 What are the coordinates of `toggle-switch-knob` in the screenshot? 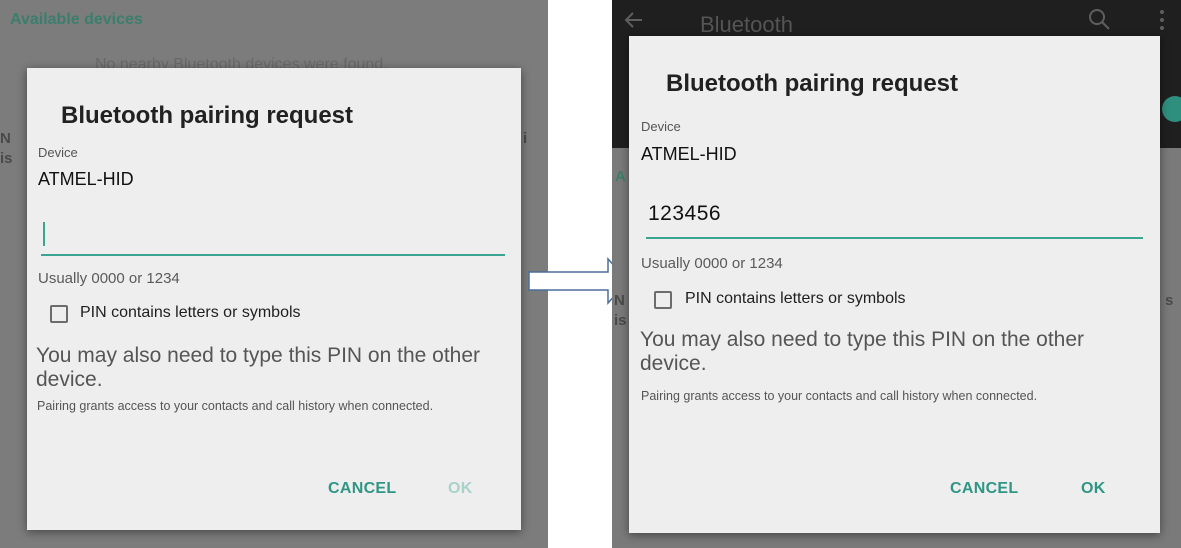 It's located at (1171, 109).